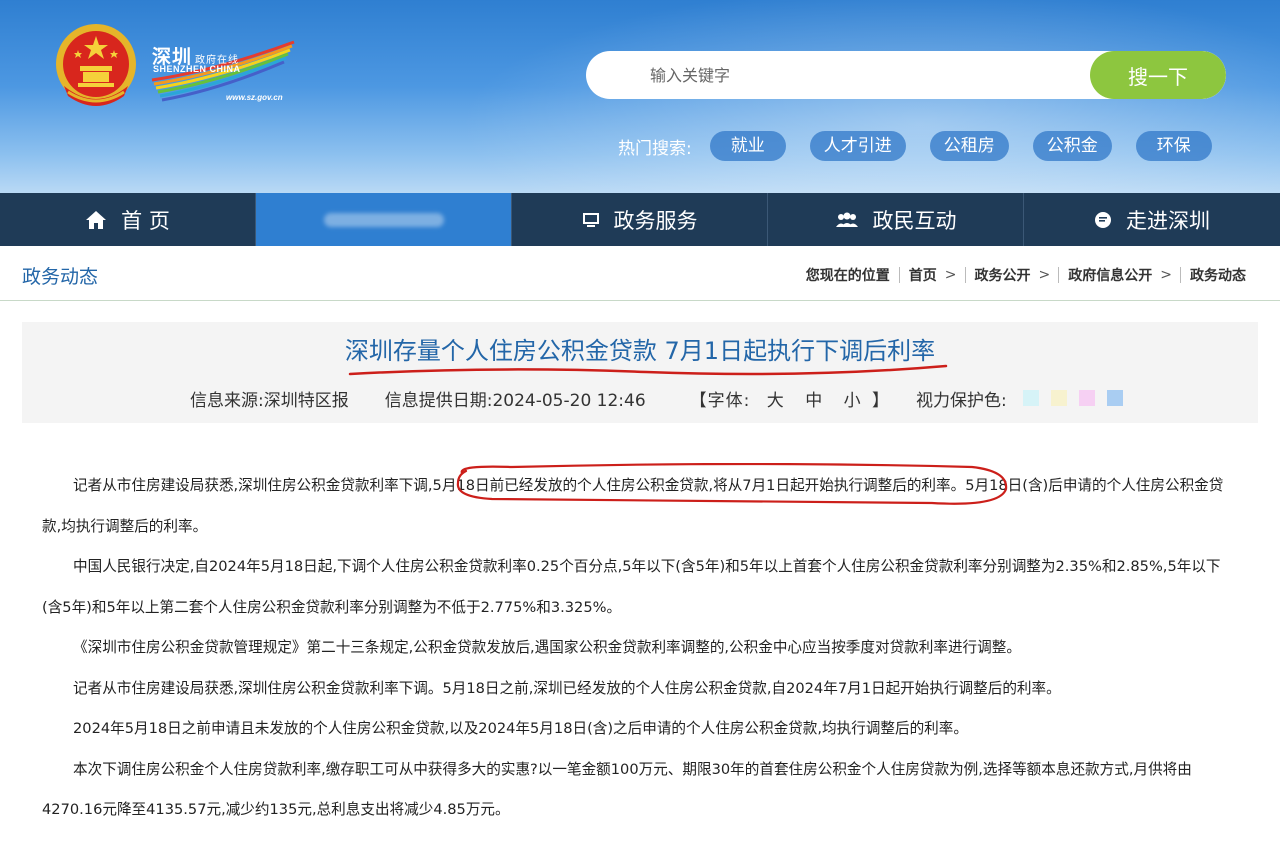 The height and width of the screenshot is (859, 1280). I want to click on nav-interaction: 政民互动, so click(896, 219).